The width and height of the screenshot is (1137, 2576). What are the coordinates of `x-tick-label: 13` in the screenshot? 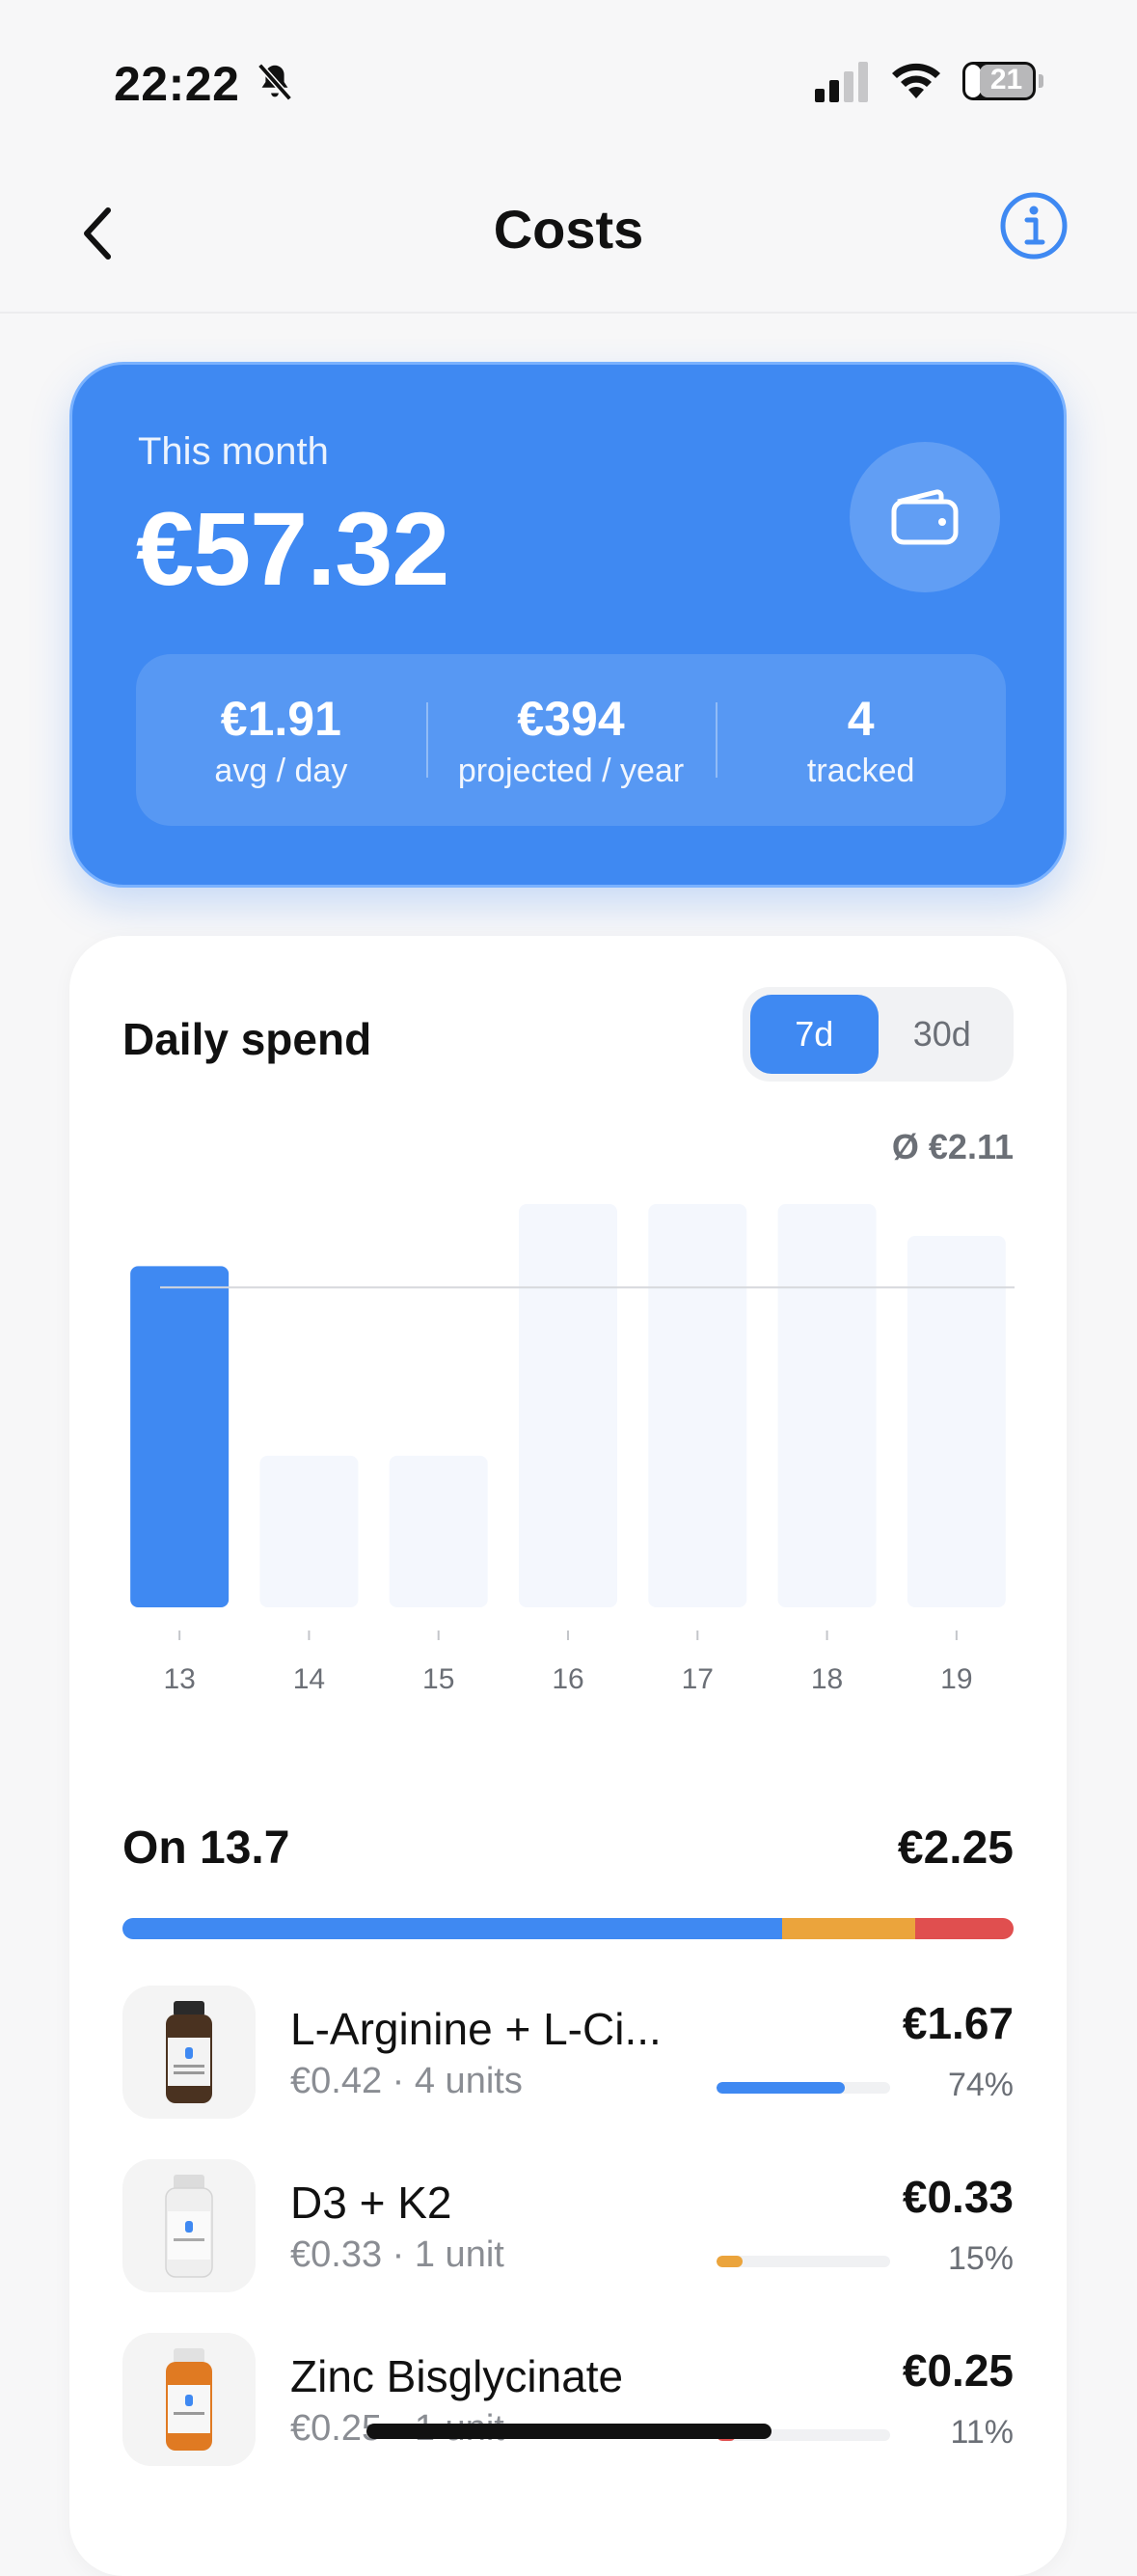 It's located at (179, 1679).